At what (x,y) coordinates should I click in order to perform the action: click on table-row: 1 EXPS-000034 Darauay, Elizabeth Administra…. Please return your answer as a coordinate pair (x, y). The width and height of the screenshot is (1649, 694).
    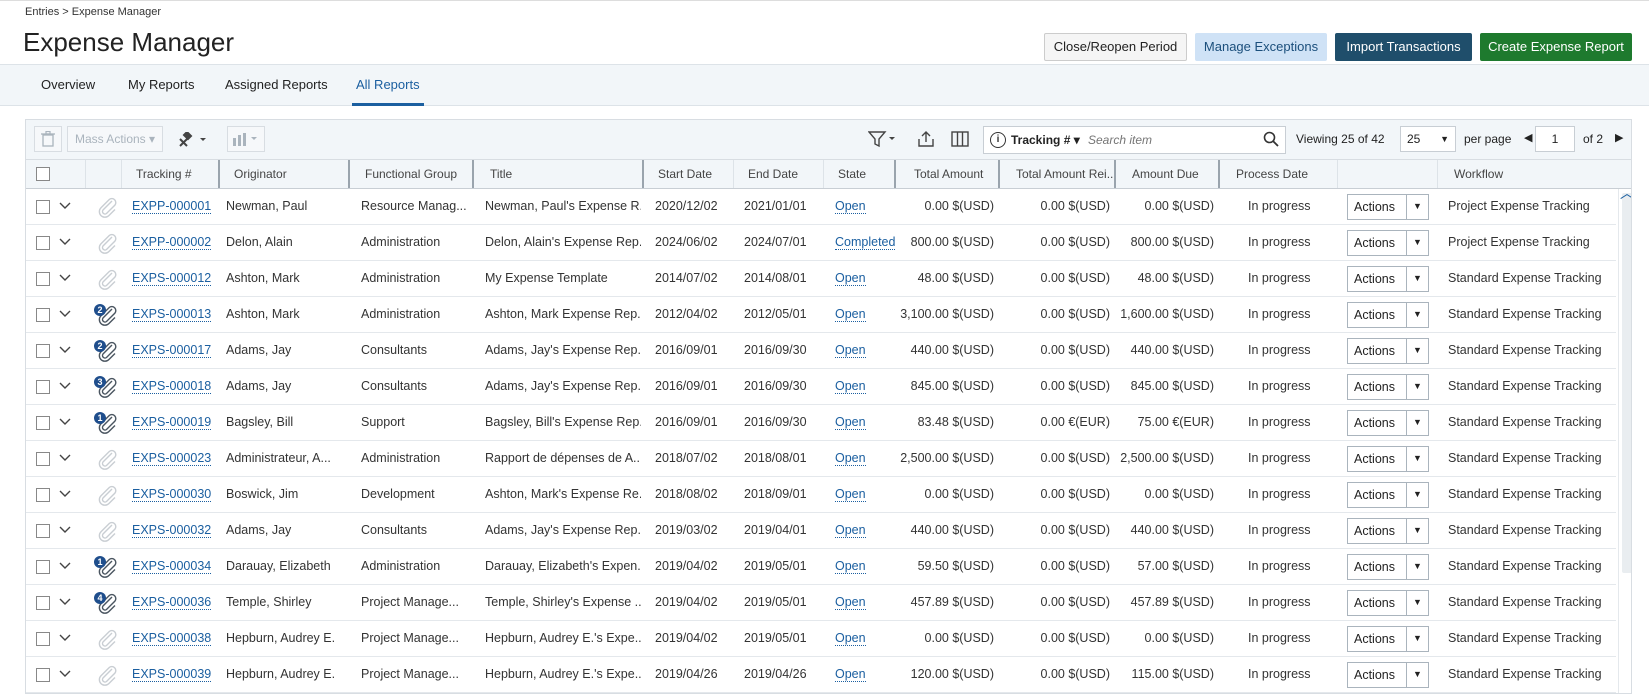
    Looking at the image, I should click on (821, 567).